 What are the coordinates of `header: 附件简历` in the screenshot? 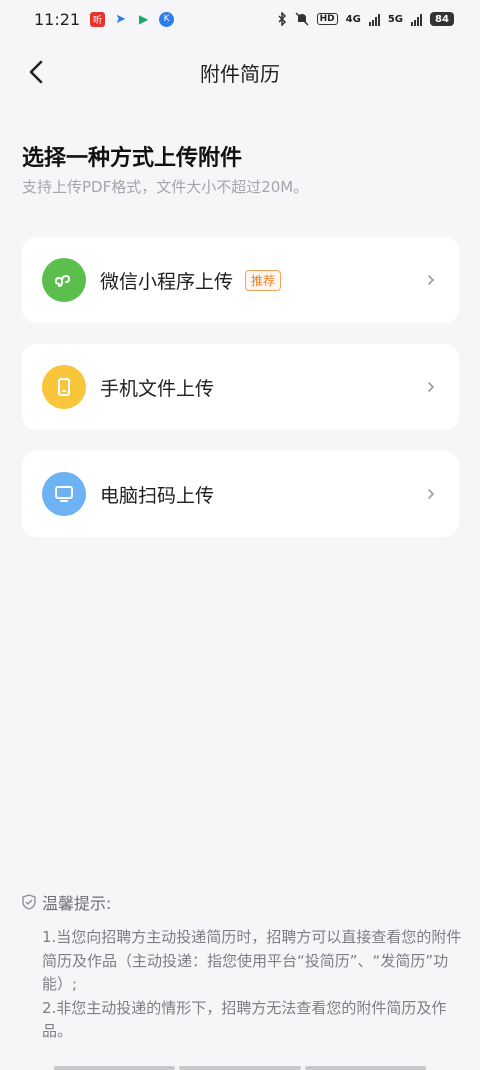 It's located at (240, 72).